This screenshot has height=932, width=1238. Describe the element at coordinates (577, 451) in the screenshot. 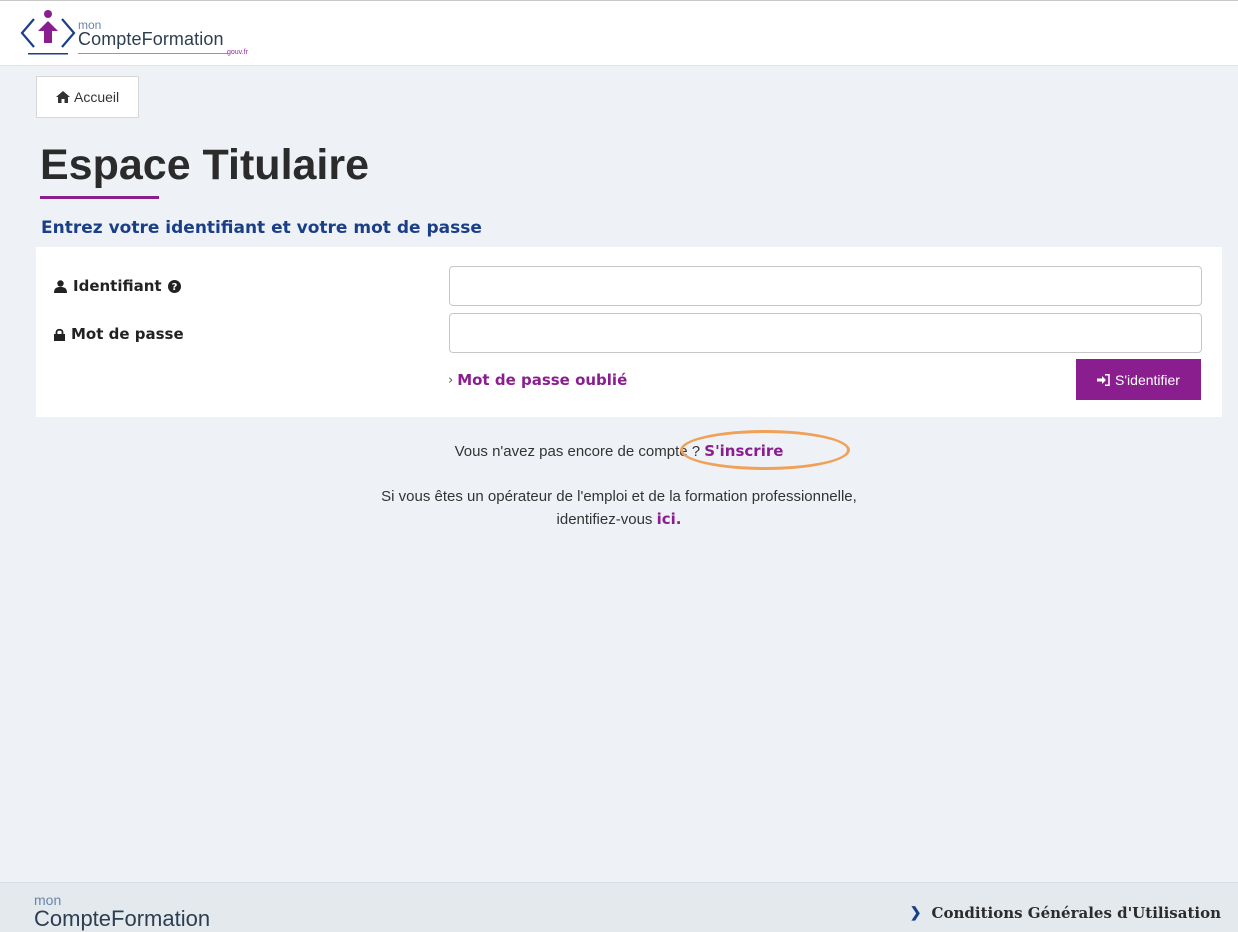

I see `signup-prompt-text: Vous n'avez pas encore de compte ?` at that location.